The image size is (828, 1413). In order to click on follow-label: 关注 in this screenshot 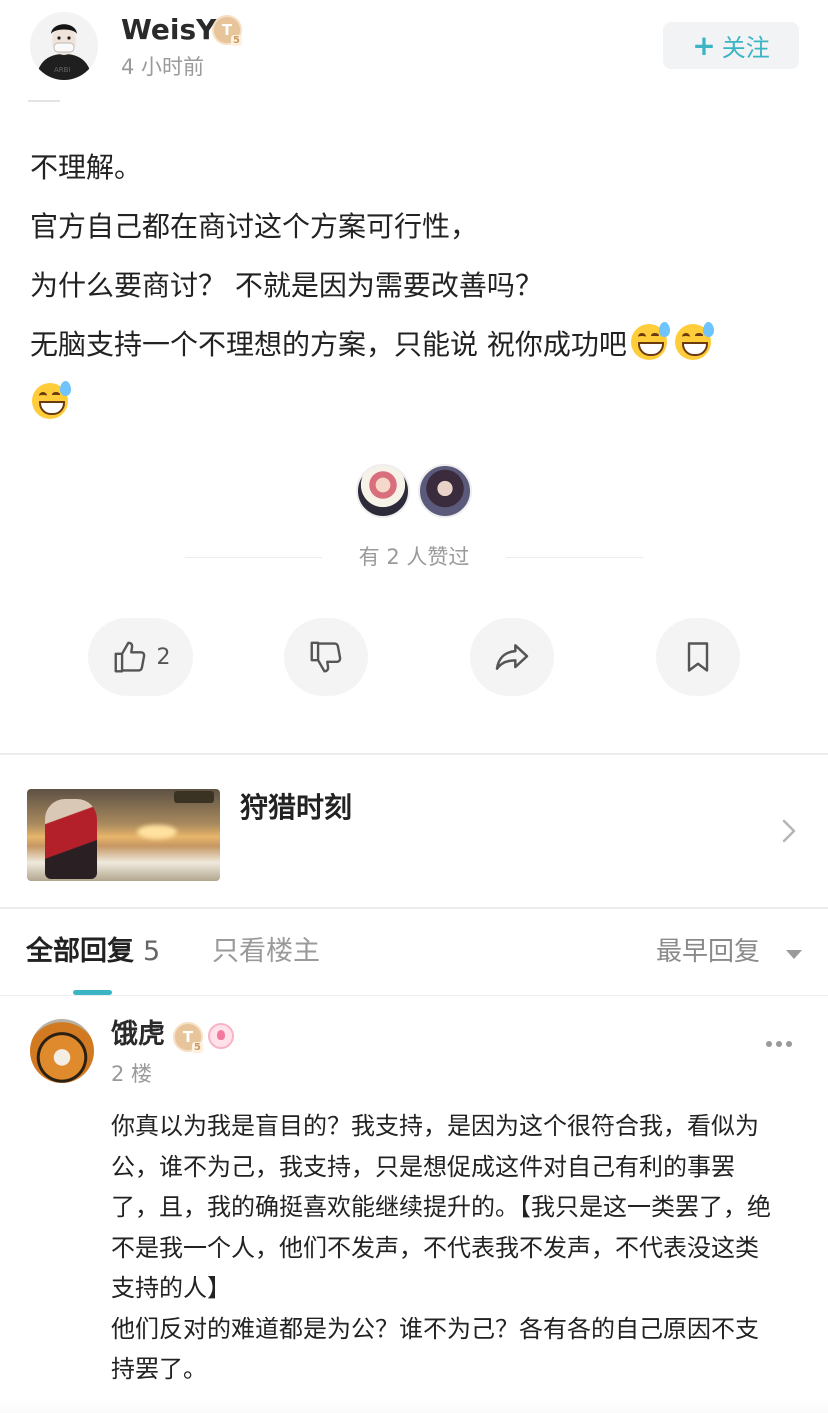, I will do `click(745, 48)`.